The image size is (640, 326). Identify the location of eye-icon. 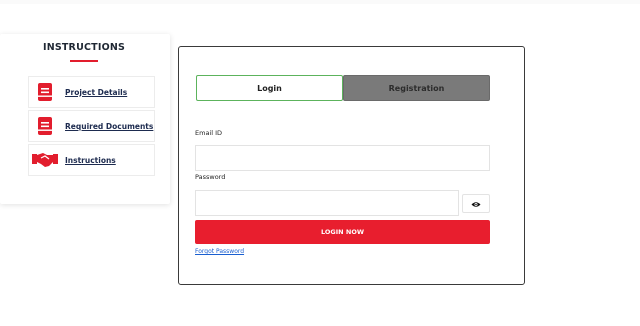
(476, 204).